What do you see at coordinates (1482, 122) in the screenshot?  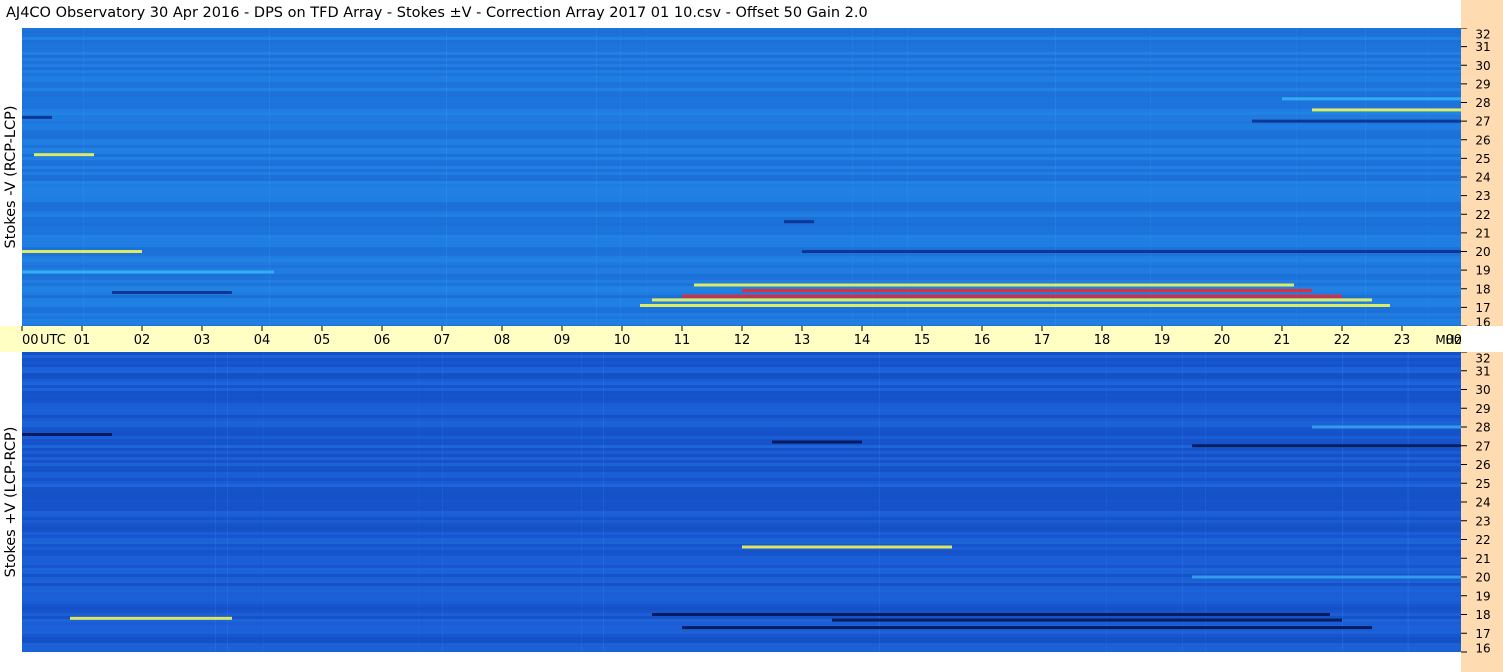 I see `frequency-tick-label: 27` at bounding box center [1482, 122].